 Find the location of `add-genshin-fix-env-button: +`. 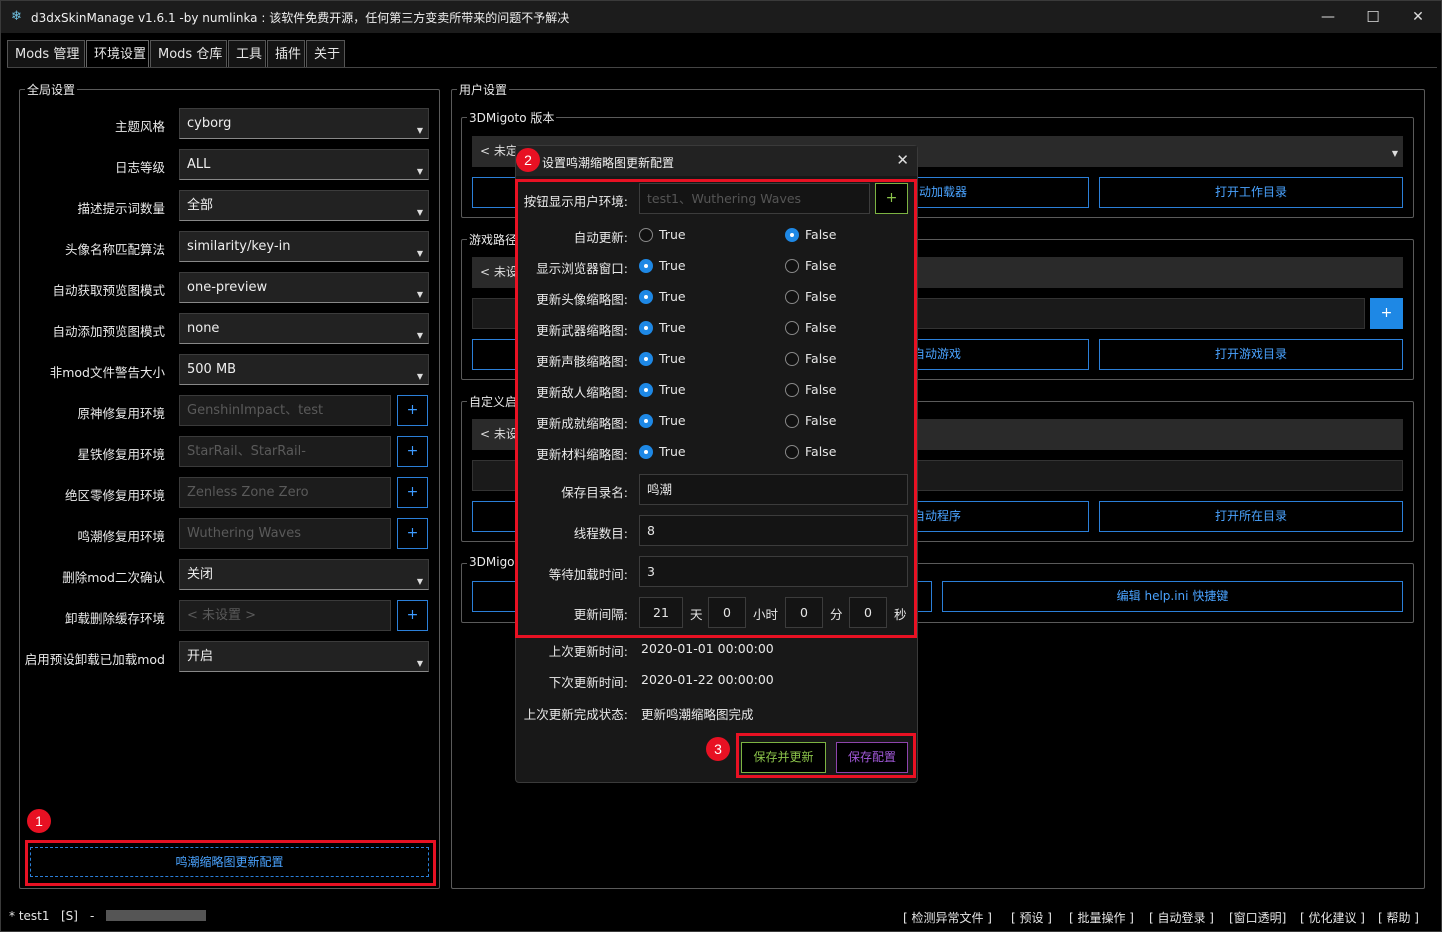

add-genshin-fix-env-button: + is located at coordinates (412, 410).